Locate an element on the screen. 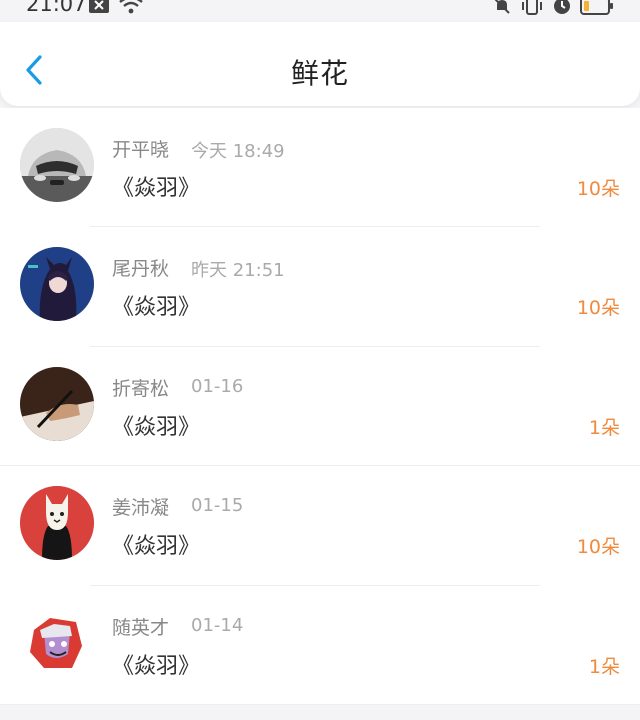 The width and height of the screenshot is (640, 720). timestamp: 昨天 21:51 is located at coordinates (238, 271).